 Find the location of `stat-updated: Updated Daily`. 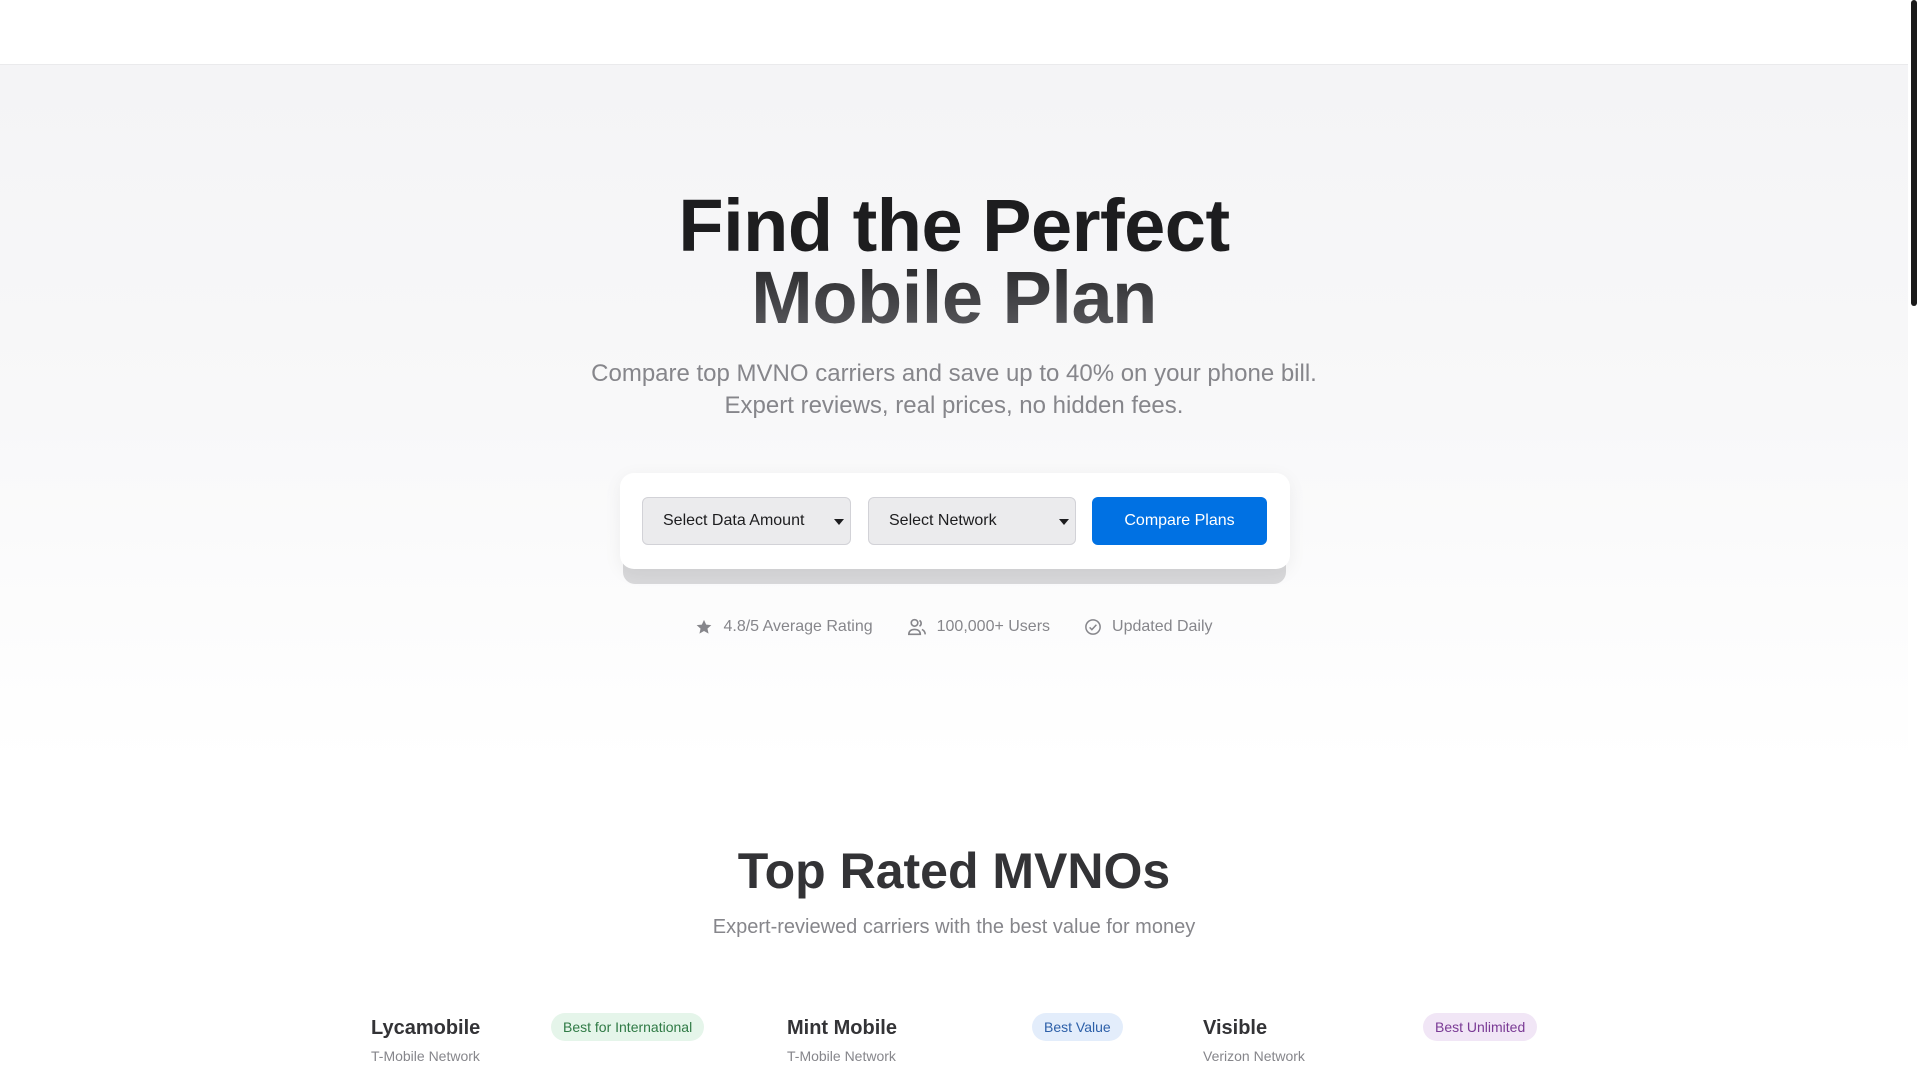

stat-updated: Updated Daily is located at coordinates (1148, 627).